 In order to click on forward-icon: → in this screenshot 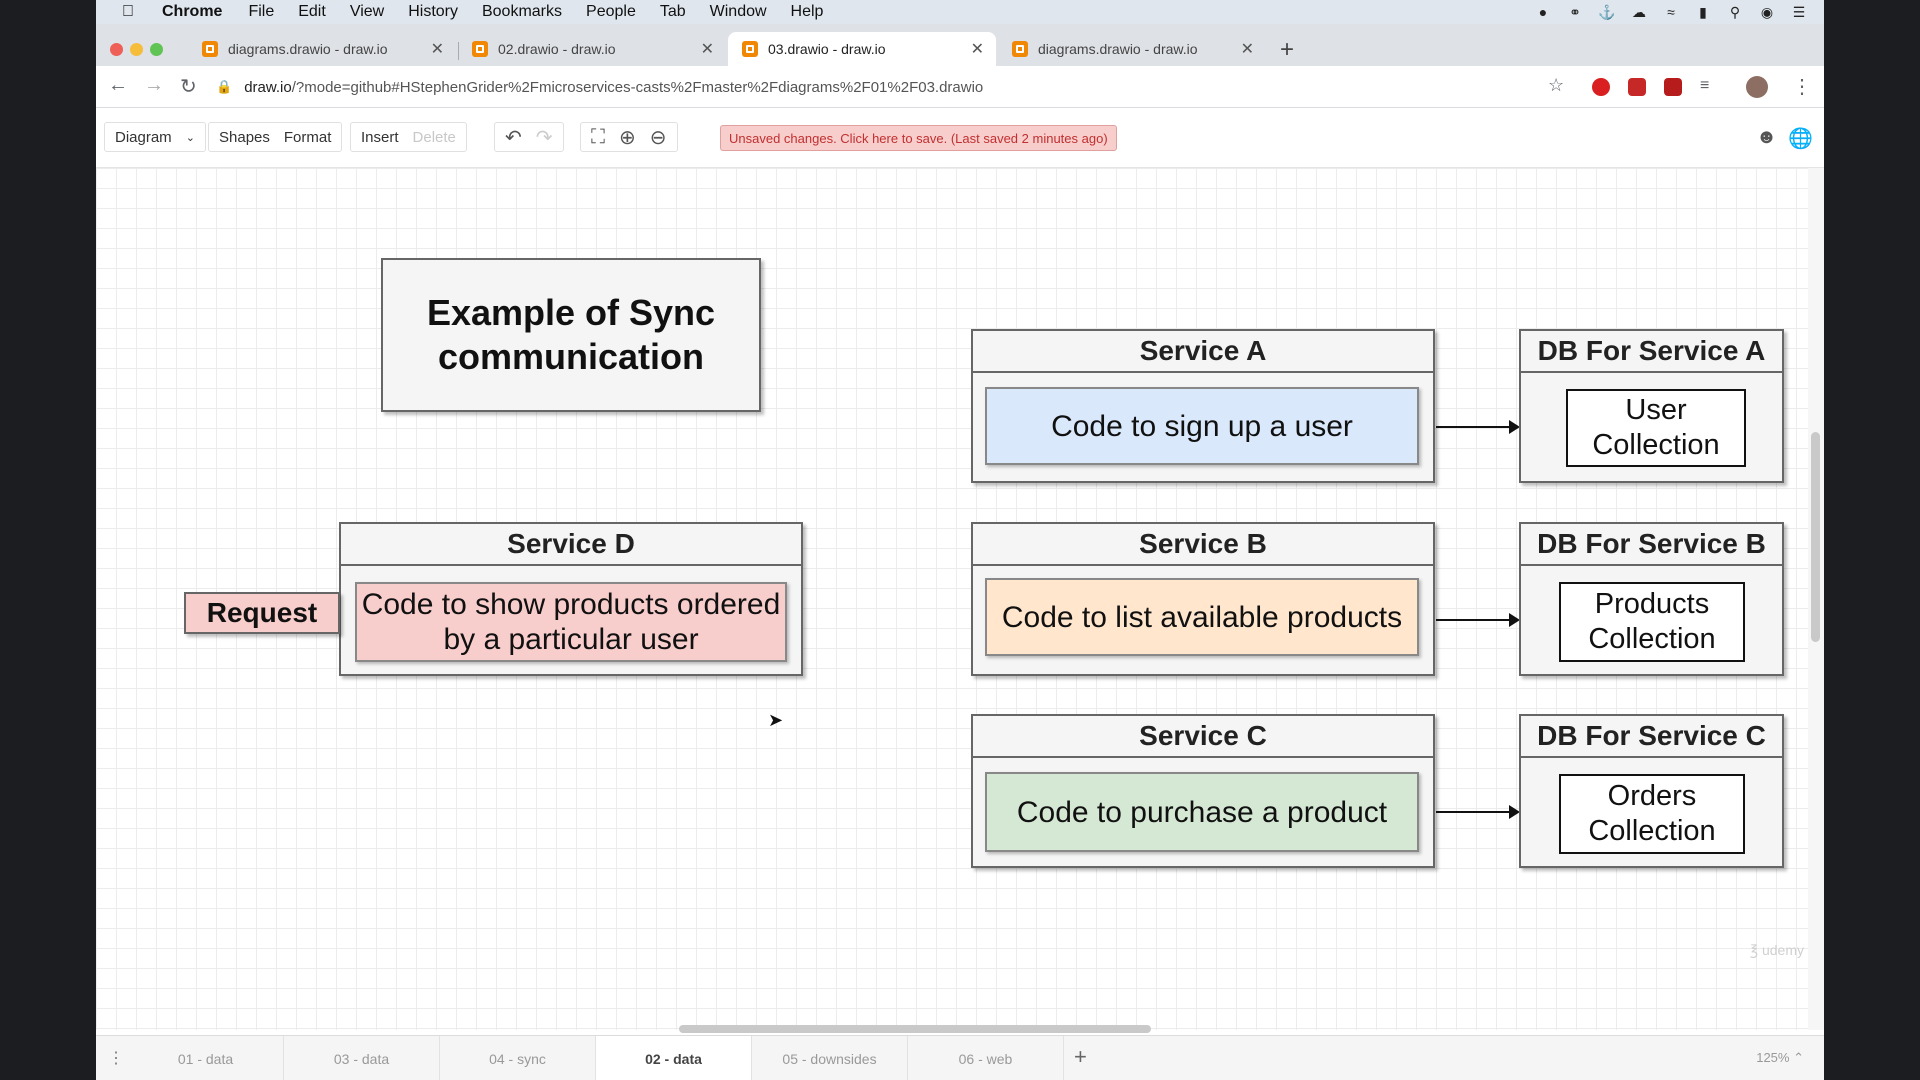, I will do `click(154, 85)`.